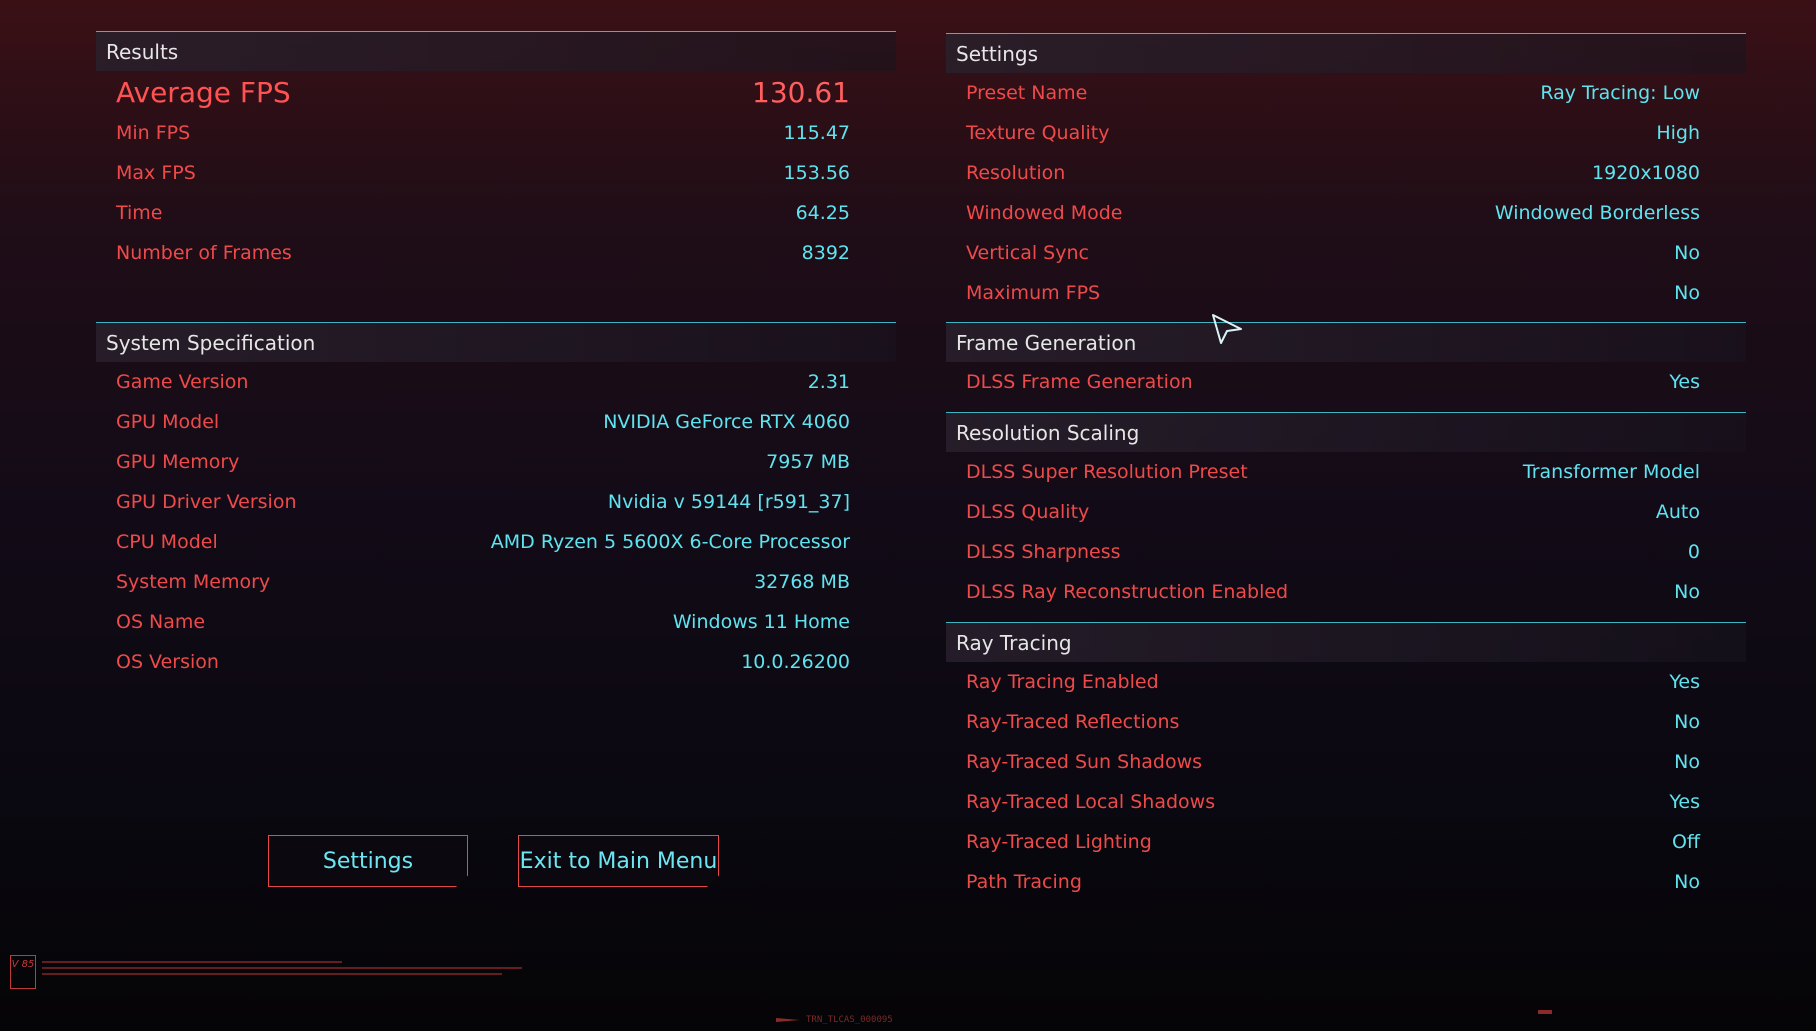  Describe the element at coordinates (1346, 642) in the screenshot. I see `ray-tracing-header: Ray Tracing` at that location.